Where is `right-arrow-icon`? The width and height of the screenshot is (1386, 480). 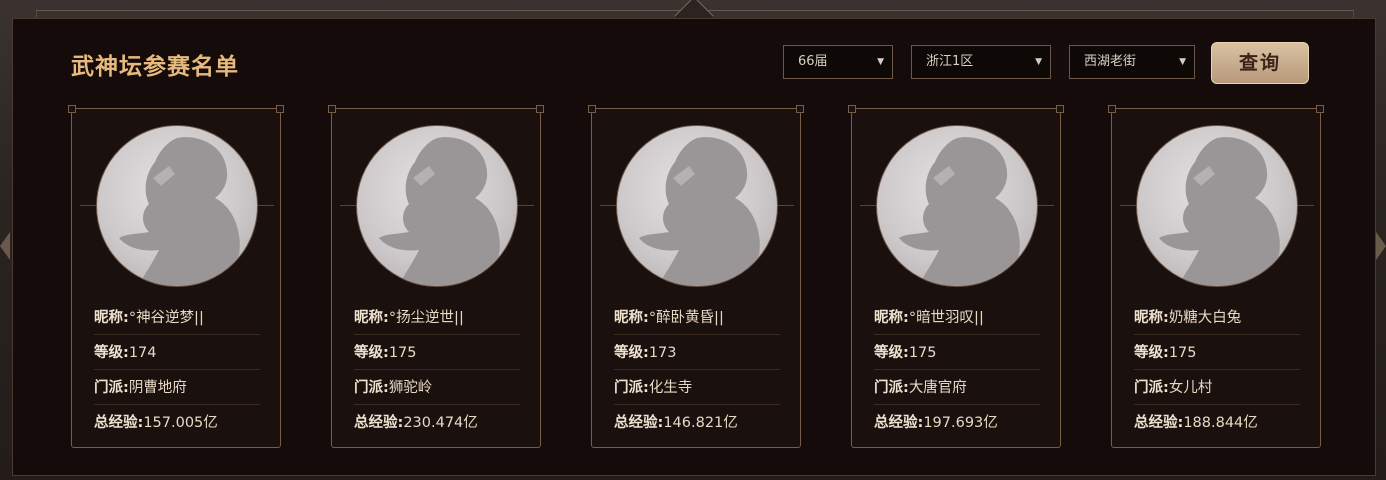 right-arrow-icon is located at coordinates (1381, 246).